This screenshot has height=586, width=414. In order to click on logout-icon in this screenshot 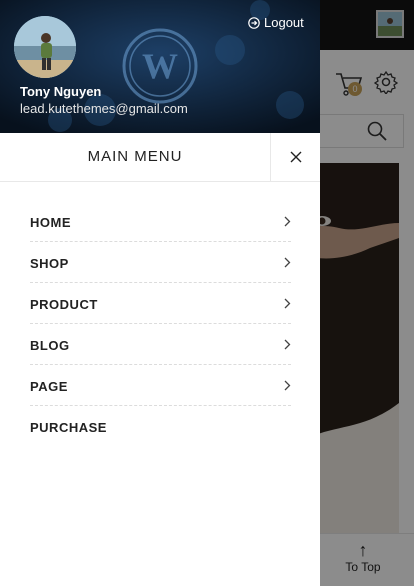, I will do `click(254, 22)`.